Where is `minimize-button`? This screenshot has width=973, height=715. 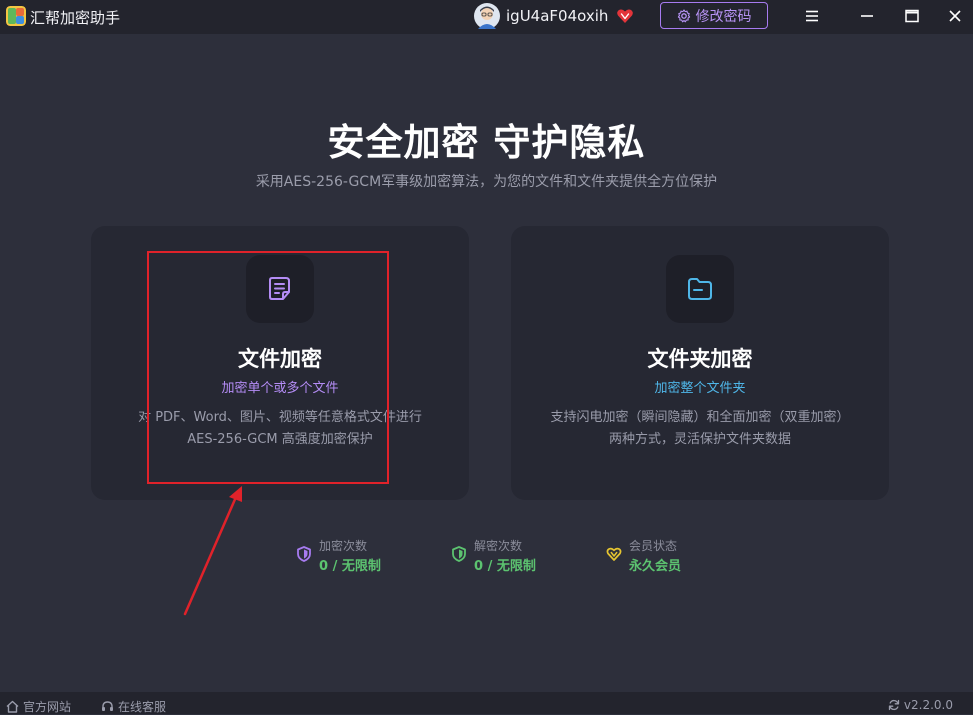
minimize-button is located at coordinates (867, 16).